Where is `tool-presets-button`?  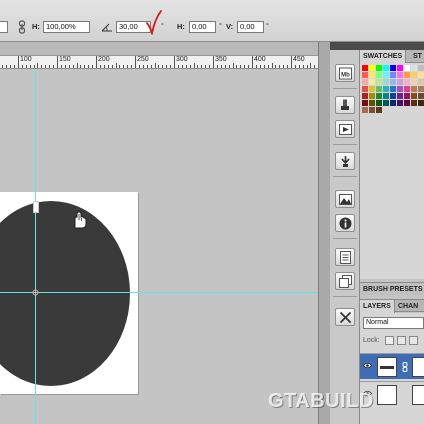 tool-presets-button is located at coordinates (345, 161).